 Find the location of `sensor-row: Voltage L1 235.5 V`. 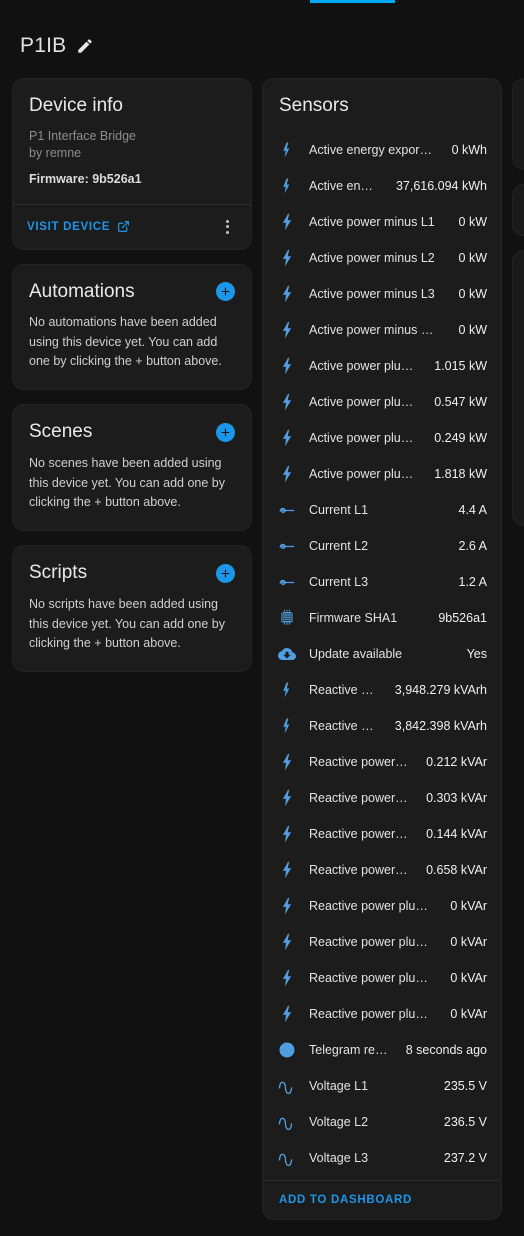

sensor-row: Voltage L1 235.5 V is located at coordinates (382, 1086).